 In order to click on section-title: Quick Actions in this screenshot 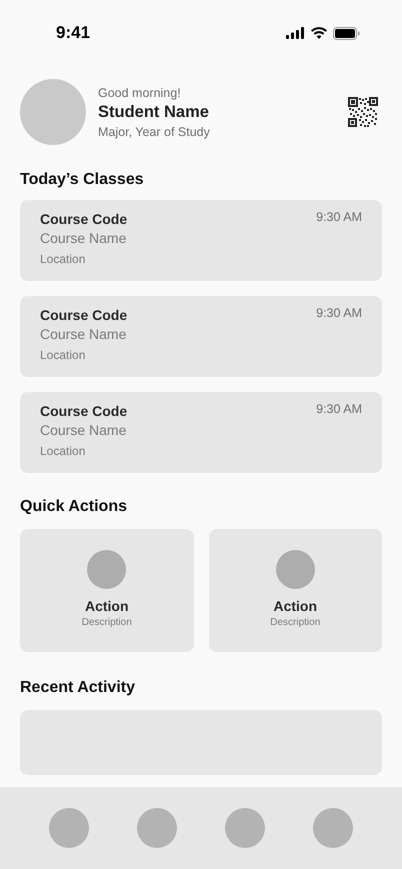, I will do `click(73, 506)`.